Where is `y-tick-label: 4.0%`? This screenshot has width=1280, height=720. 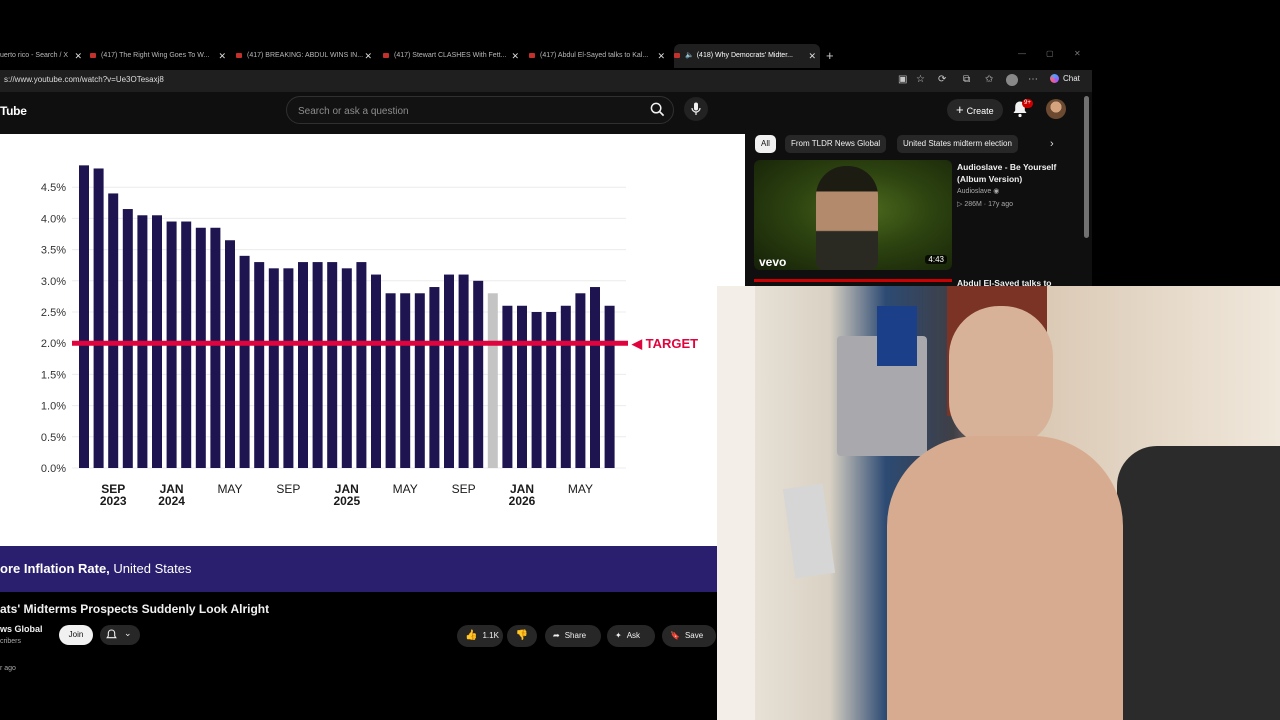
y-tick-label: 4.0% is located at coordinates (53, 219).